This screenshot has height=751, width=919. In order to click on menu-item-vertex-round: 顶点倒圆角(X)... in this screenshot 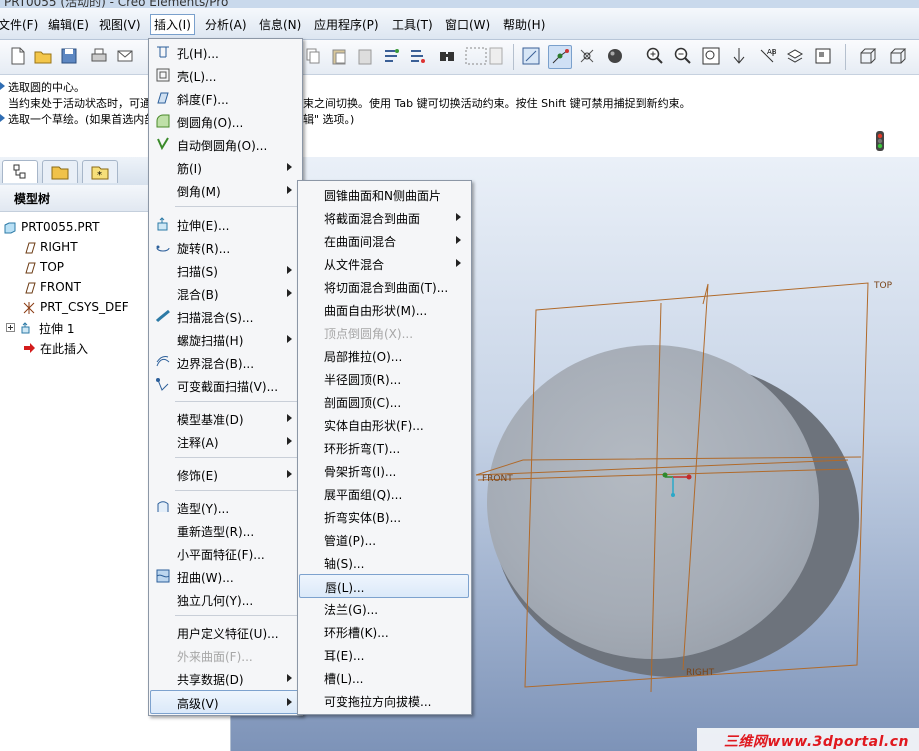, I will do `click(384, 332)`.